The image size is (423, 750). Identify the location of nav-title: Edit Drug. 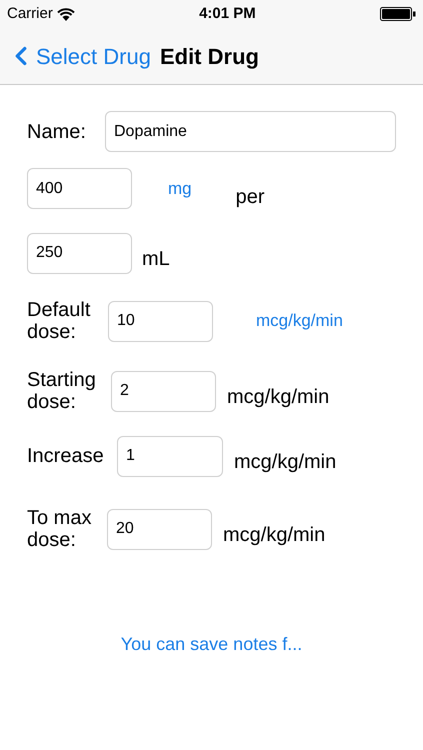
(209, 56).